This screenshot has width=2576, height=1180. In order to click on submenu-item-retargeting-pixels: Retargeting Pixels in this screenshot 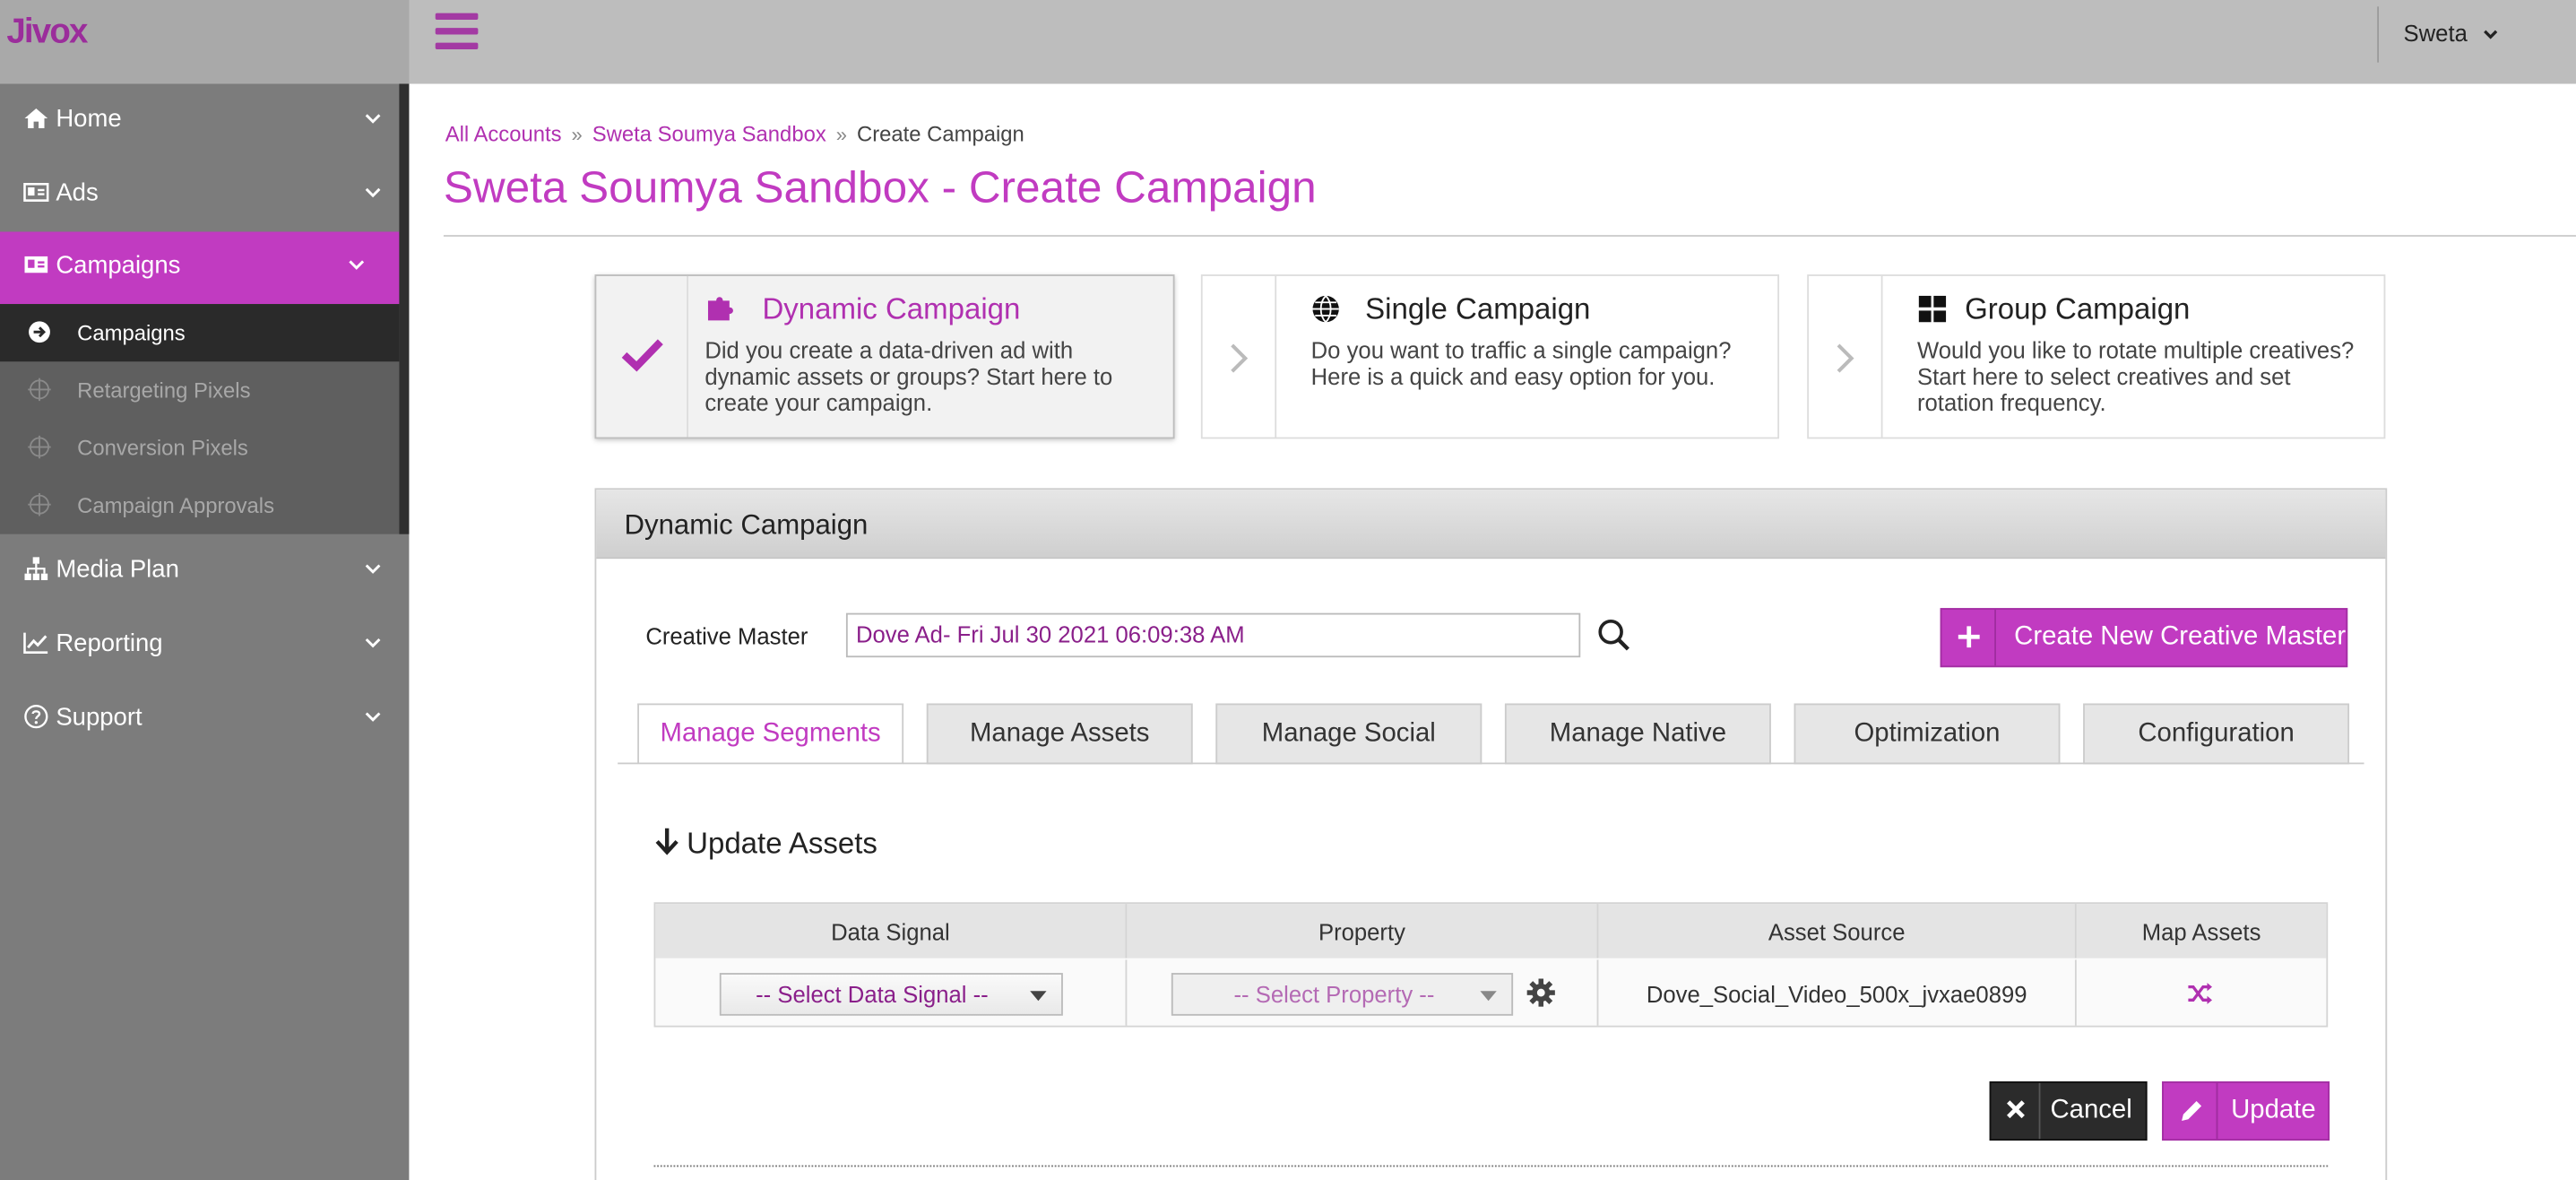, I will do `click(199, 390)`.